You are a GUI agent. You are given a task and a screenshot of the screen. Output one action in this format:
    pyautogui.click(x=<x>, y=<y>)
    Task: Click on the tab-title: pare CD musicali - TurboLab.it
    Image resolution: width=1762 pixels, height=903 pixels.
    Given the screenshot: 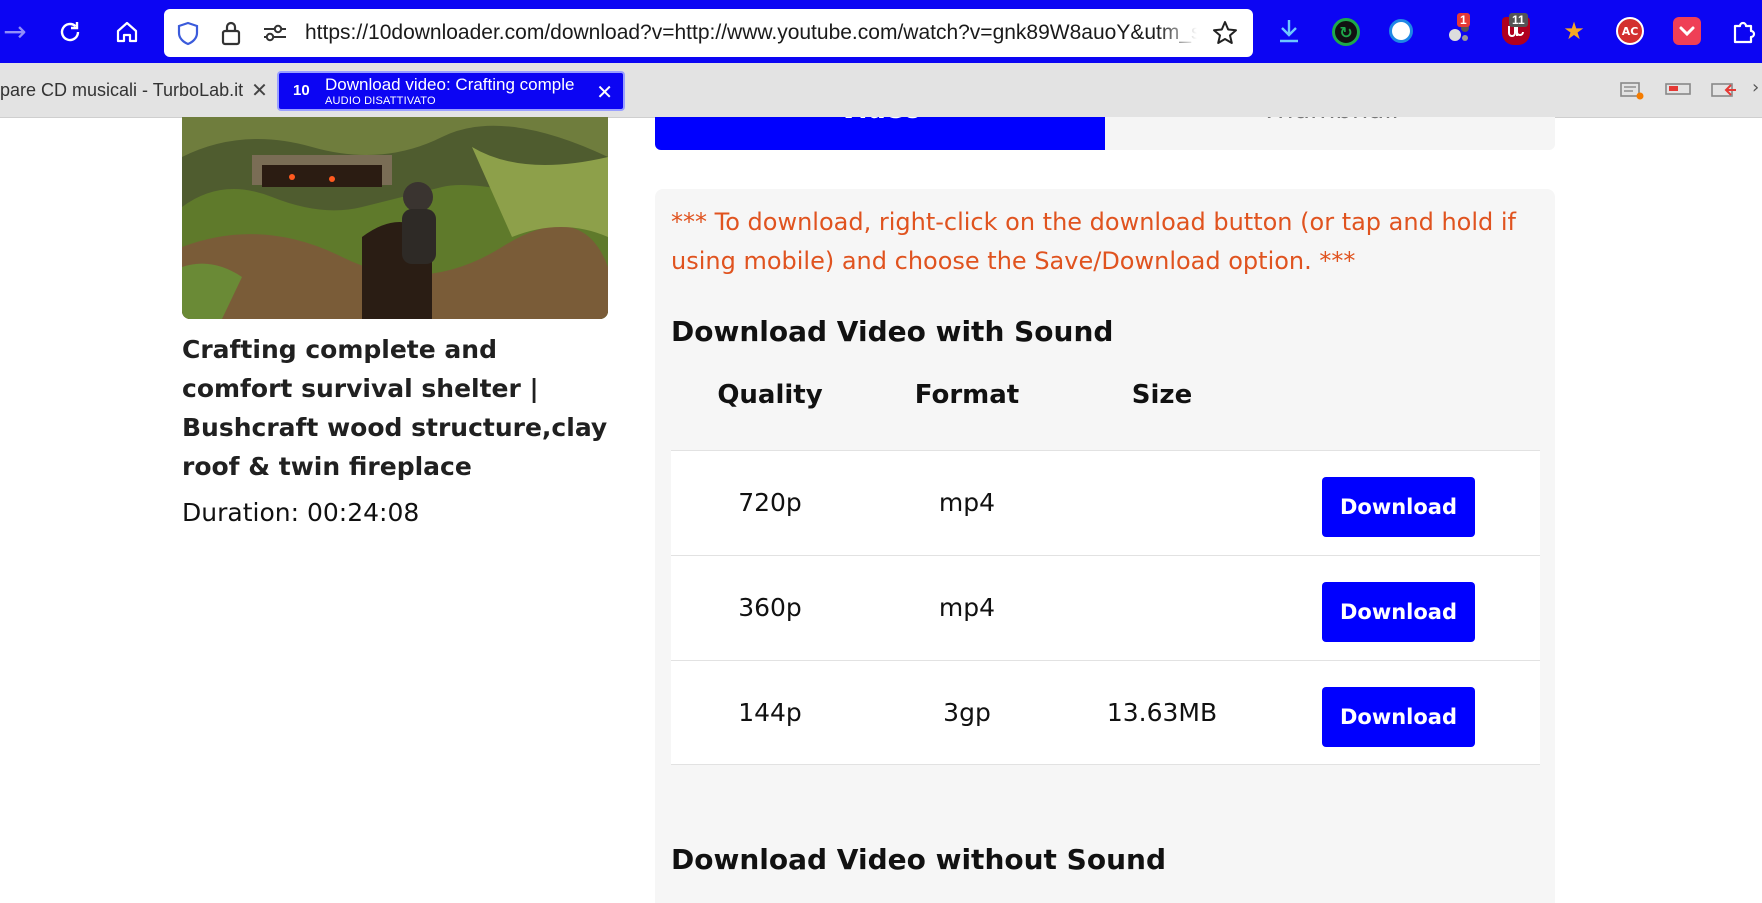 What is the action you would take?
    pyautogui.click(x=122, y=89)
    